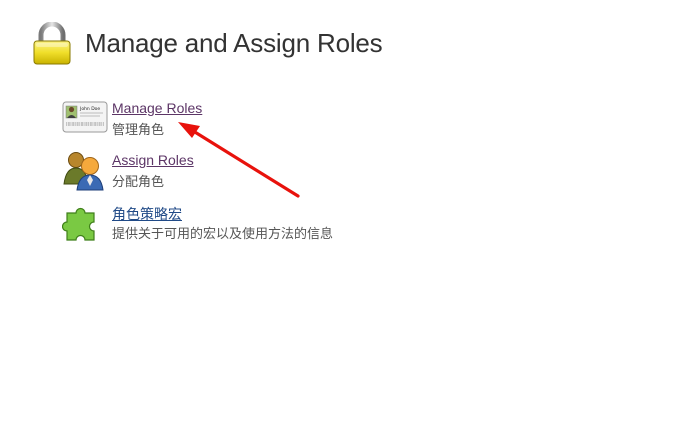 Image resolution: width=681 pixels, height=440 pixels. What do you see at coordinates (232, 224) in the screenshot?
I see `role-strategy-macros-item: 角色策略宏 提供关于可用的宏以及使用方法的信息` at bounding box center [232, 224].